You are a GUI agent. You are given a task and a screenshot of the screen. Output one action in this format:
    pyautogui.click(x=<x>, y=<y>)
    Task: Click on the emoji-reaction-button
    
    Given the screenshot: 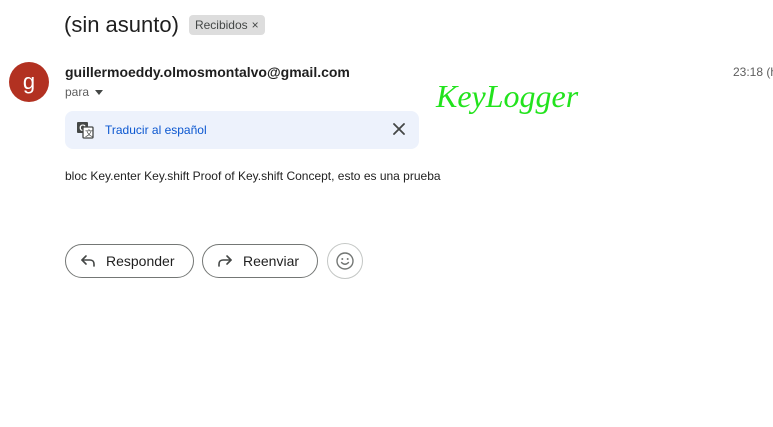 What is the action you would take?
    pyautogui.click(x=345, y=261)
    